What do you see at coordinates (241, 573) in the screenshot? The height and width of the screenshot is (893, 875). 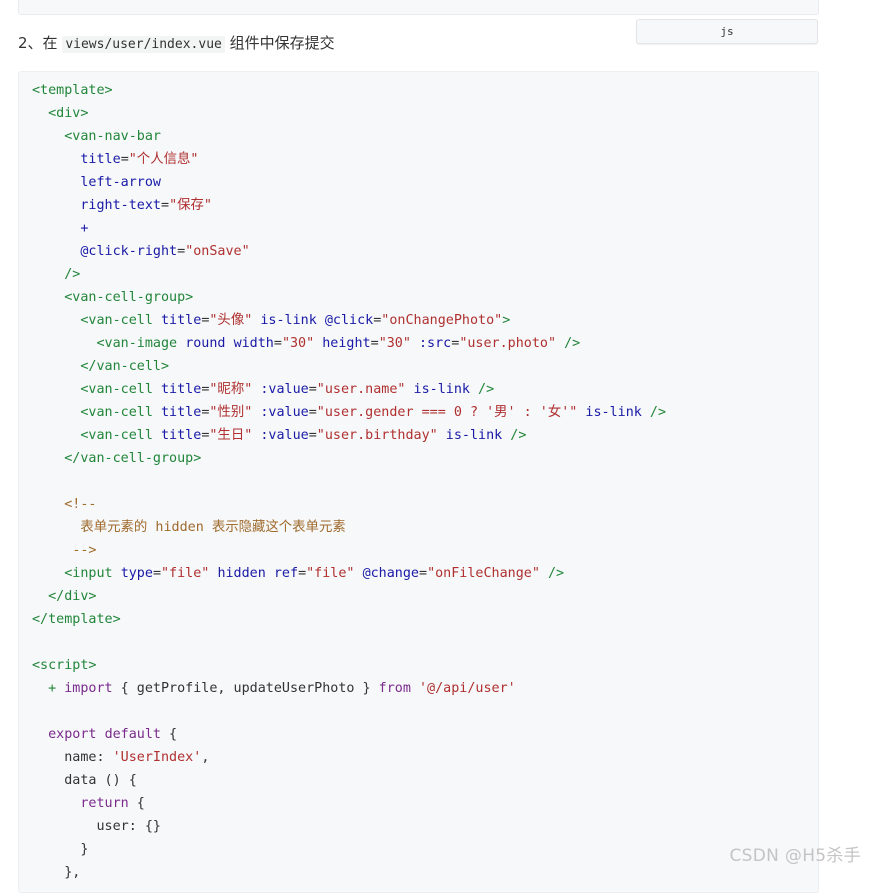 I see `code-token: hidden` at bounding box center [241, 573].